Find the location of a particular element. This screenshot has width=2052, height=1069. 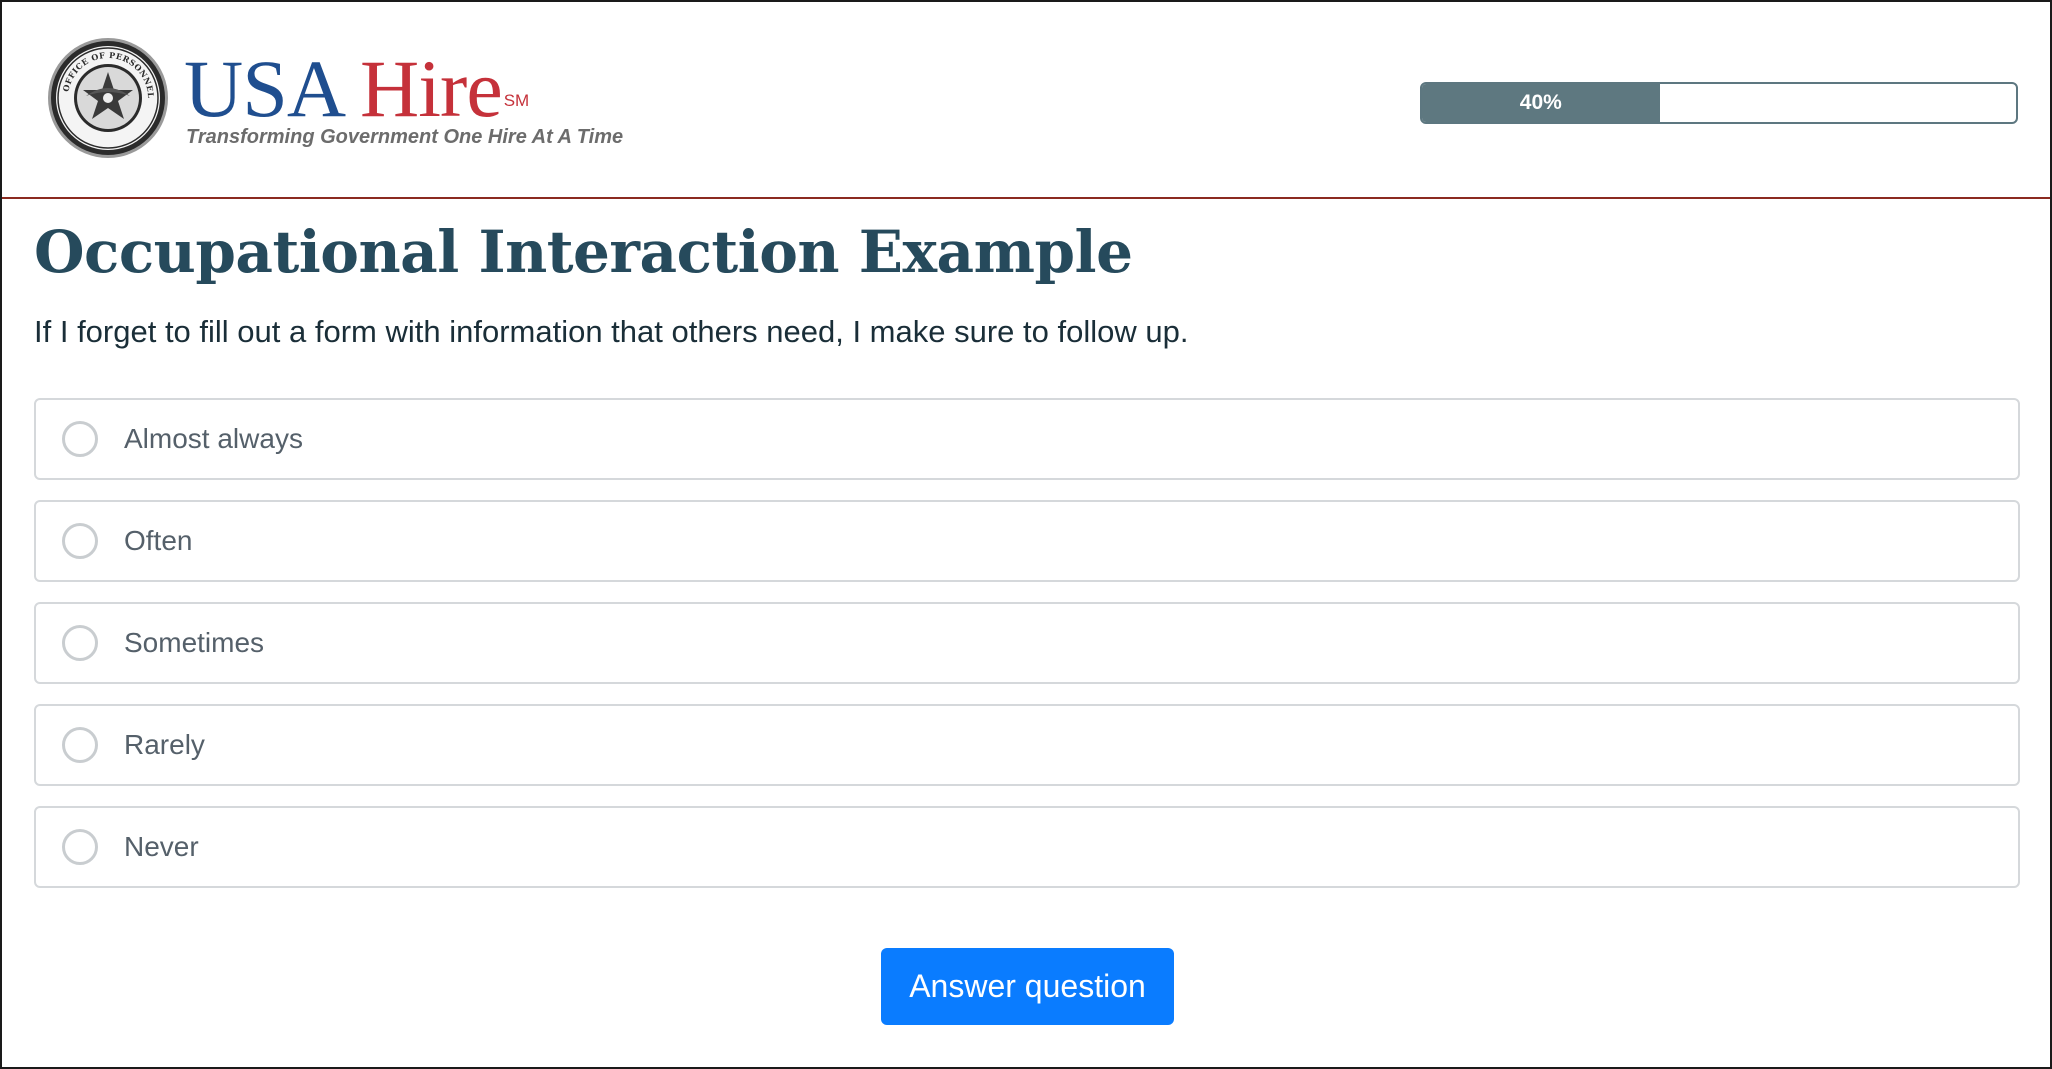

brand-hire: Hire is located at coordinates (431, 88).